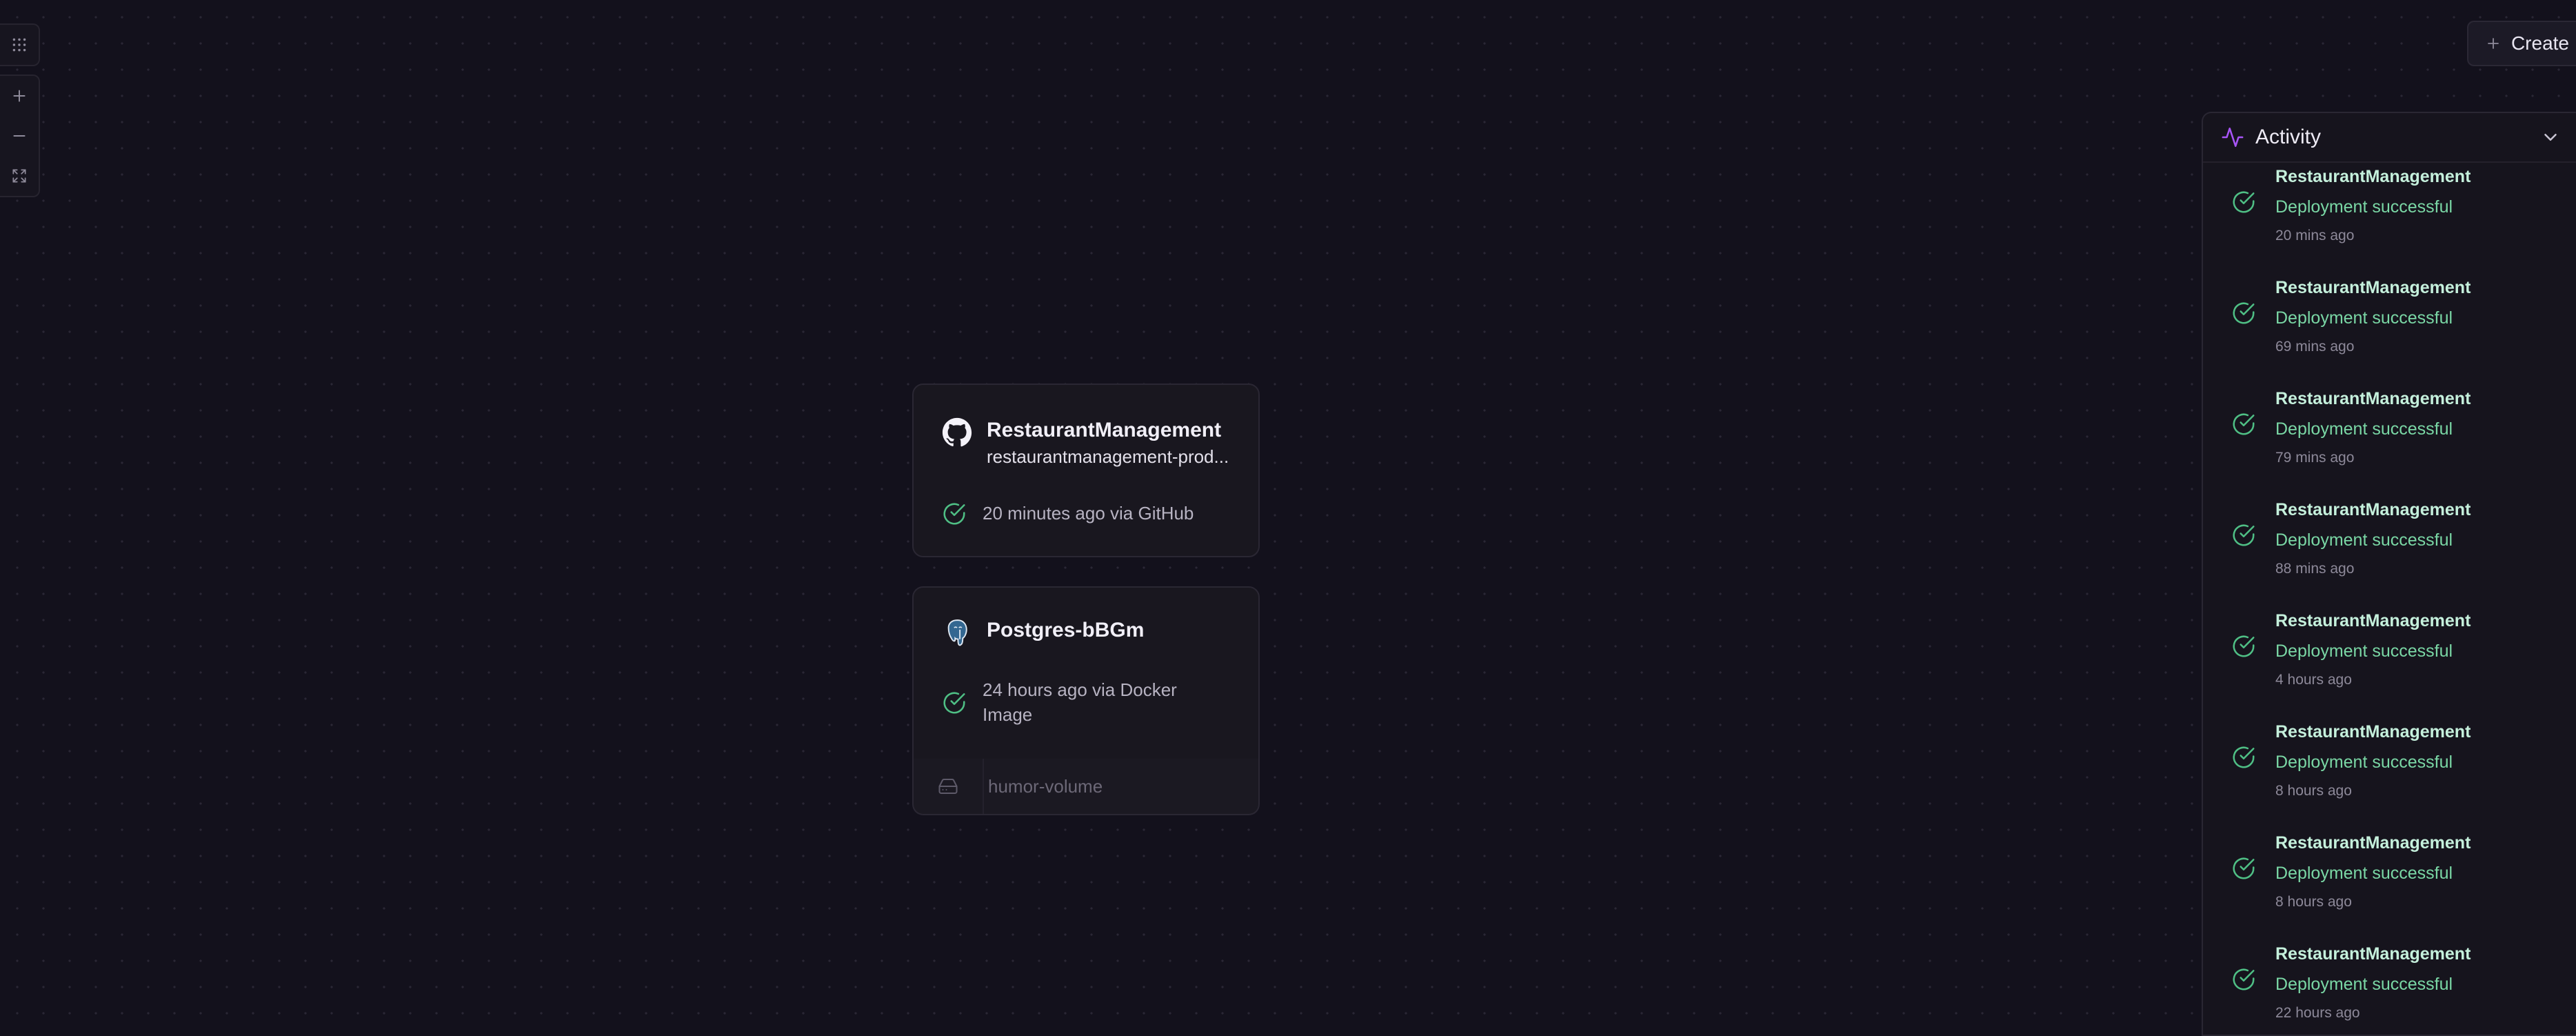 The width and height of the screenshot is (2576, 1036). I want to click on volume-attachment: humor-volume, so click(1086, 787).